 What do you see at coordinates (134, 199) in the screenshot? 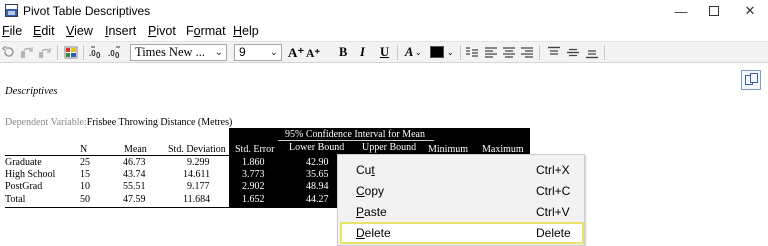
I see `cell-mean: 47.59` at bounding box center [134, 199].